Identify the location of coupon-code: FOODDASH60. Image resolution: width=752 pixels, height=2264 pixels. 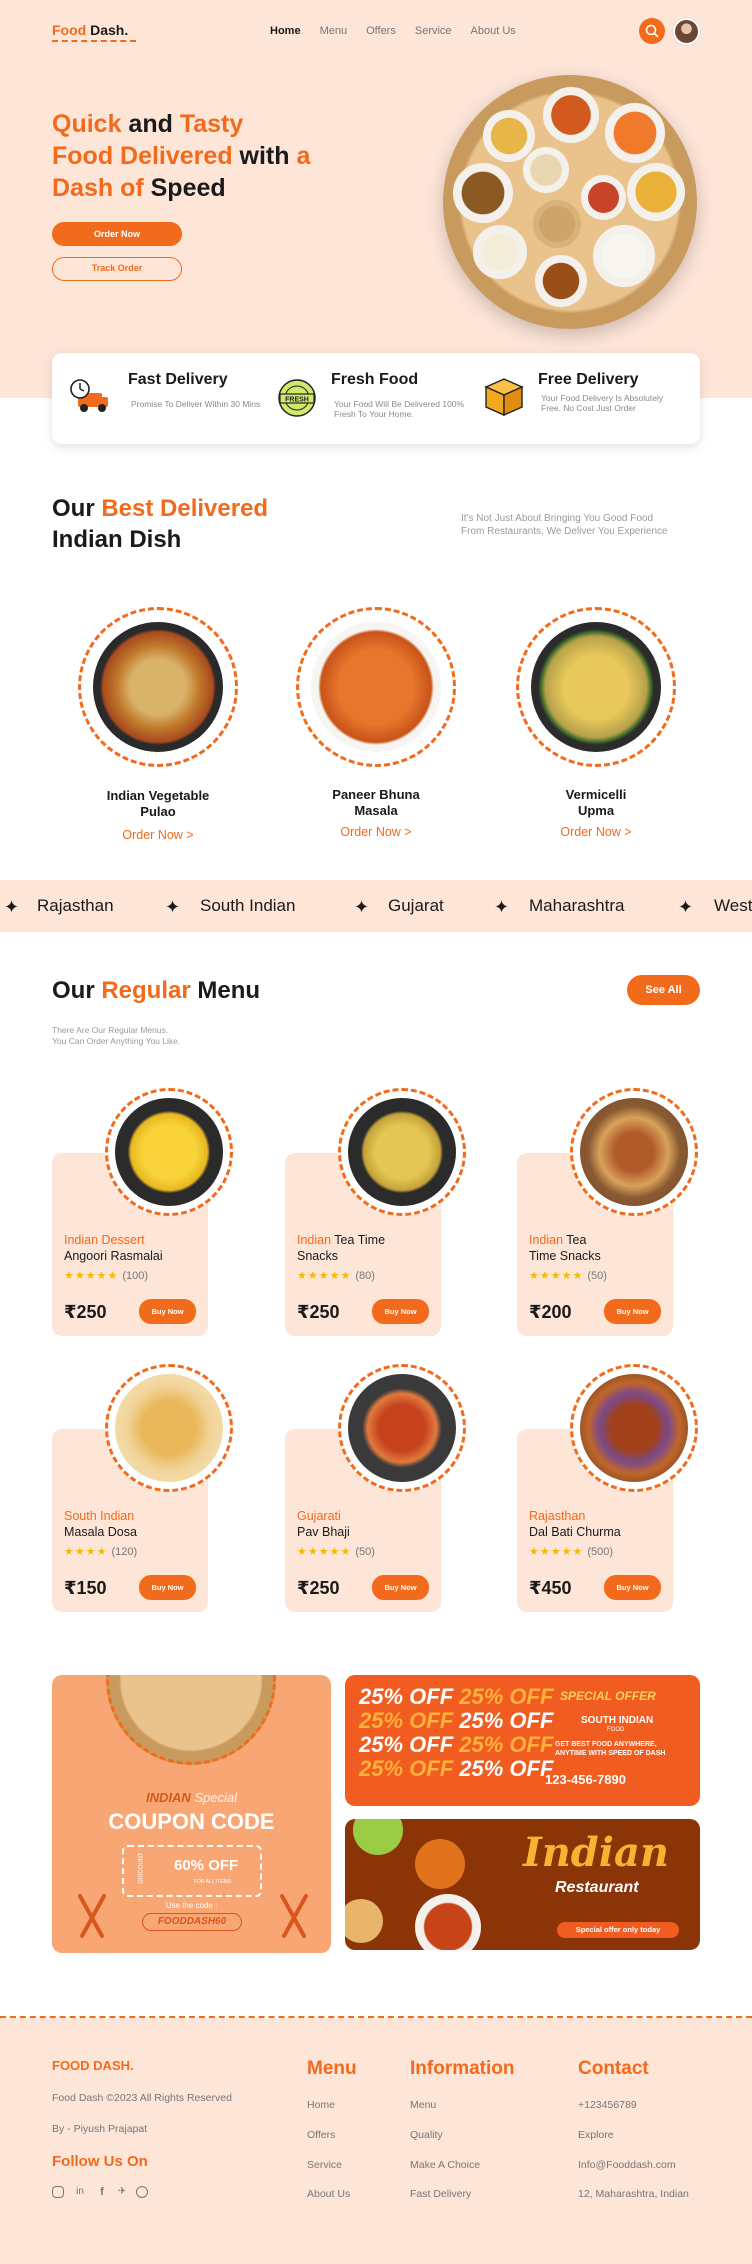
(192, 1922).